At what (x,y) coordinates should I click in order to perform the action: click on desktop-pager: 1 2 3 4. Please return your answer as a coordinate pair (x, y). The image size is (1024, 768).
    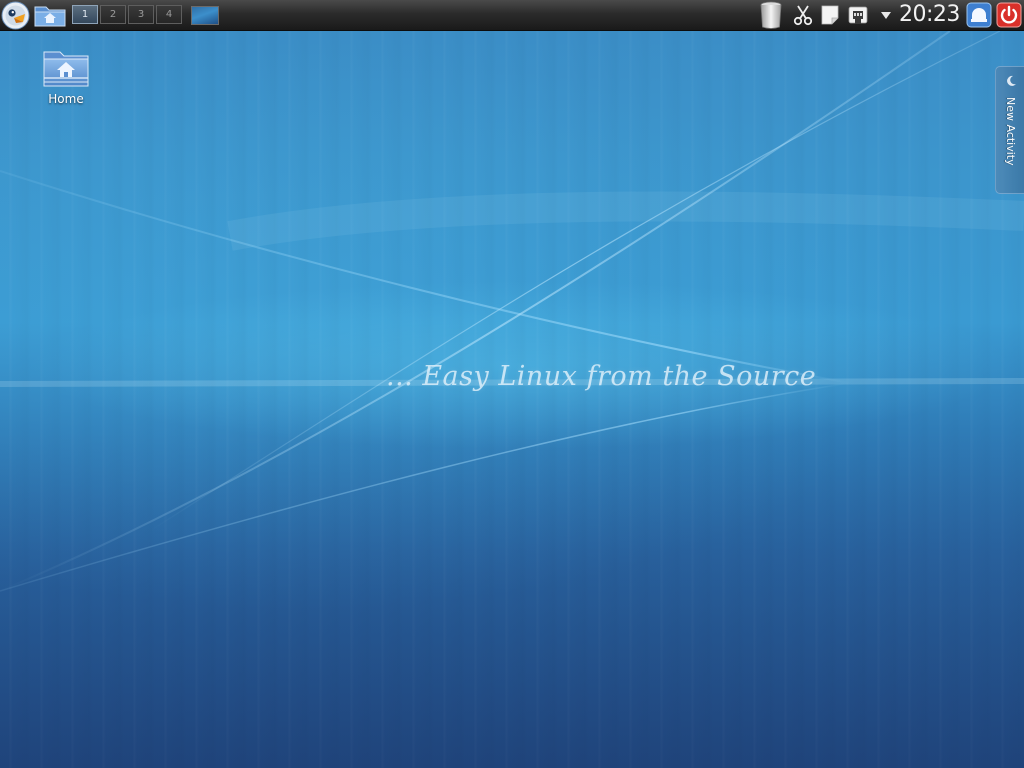
    Looking at the image, I should click on (127, 15).